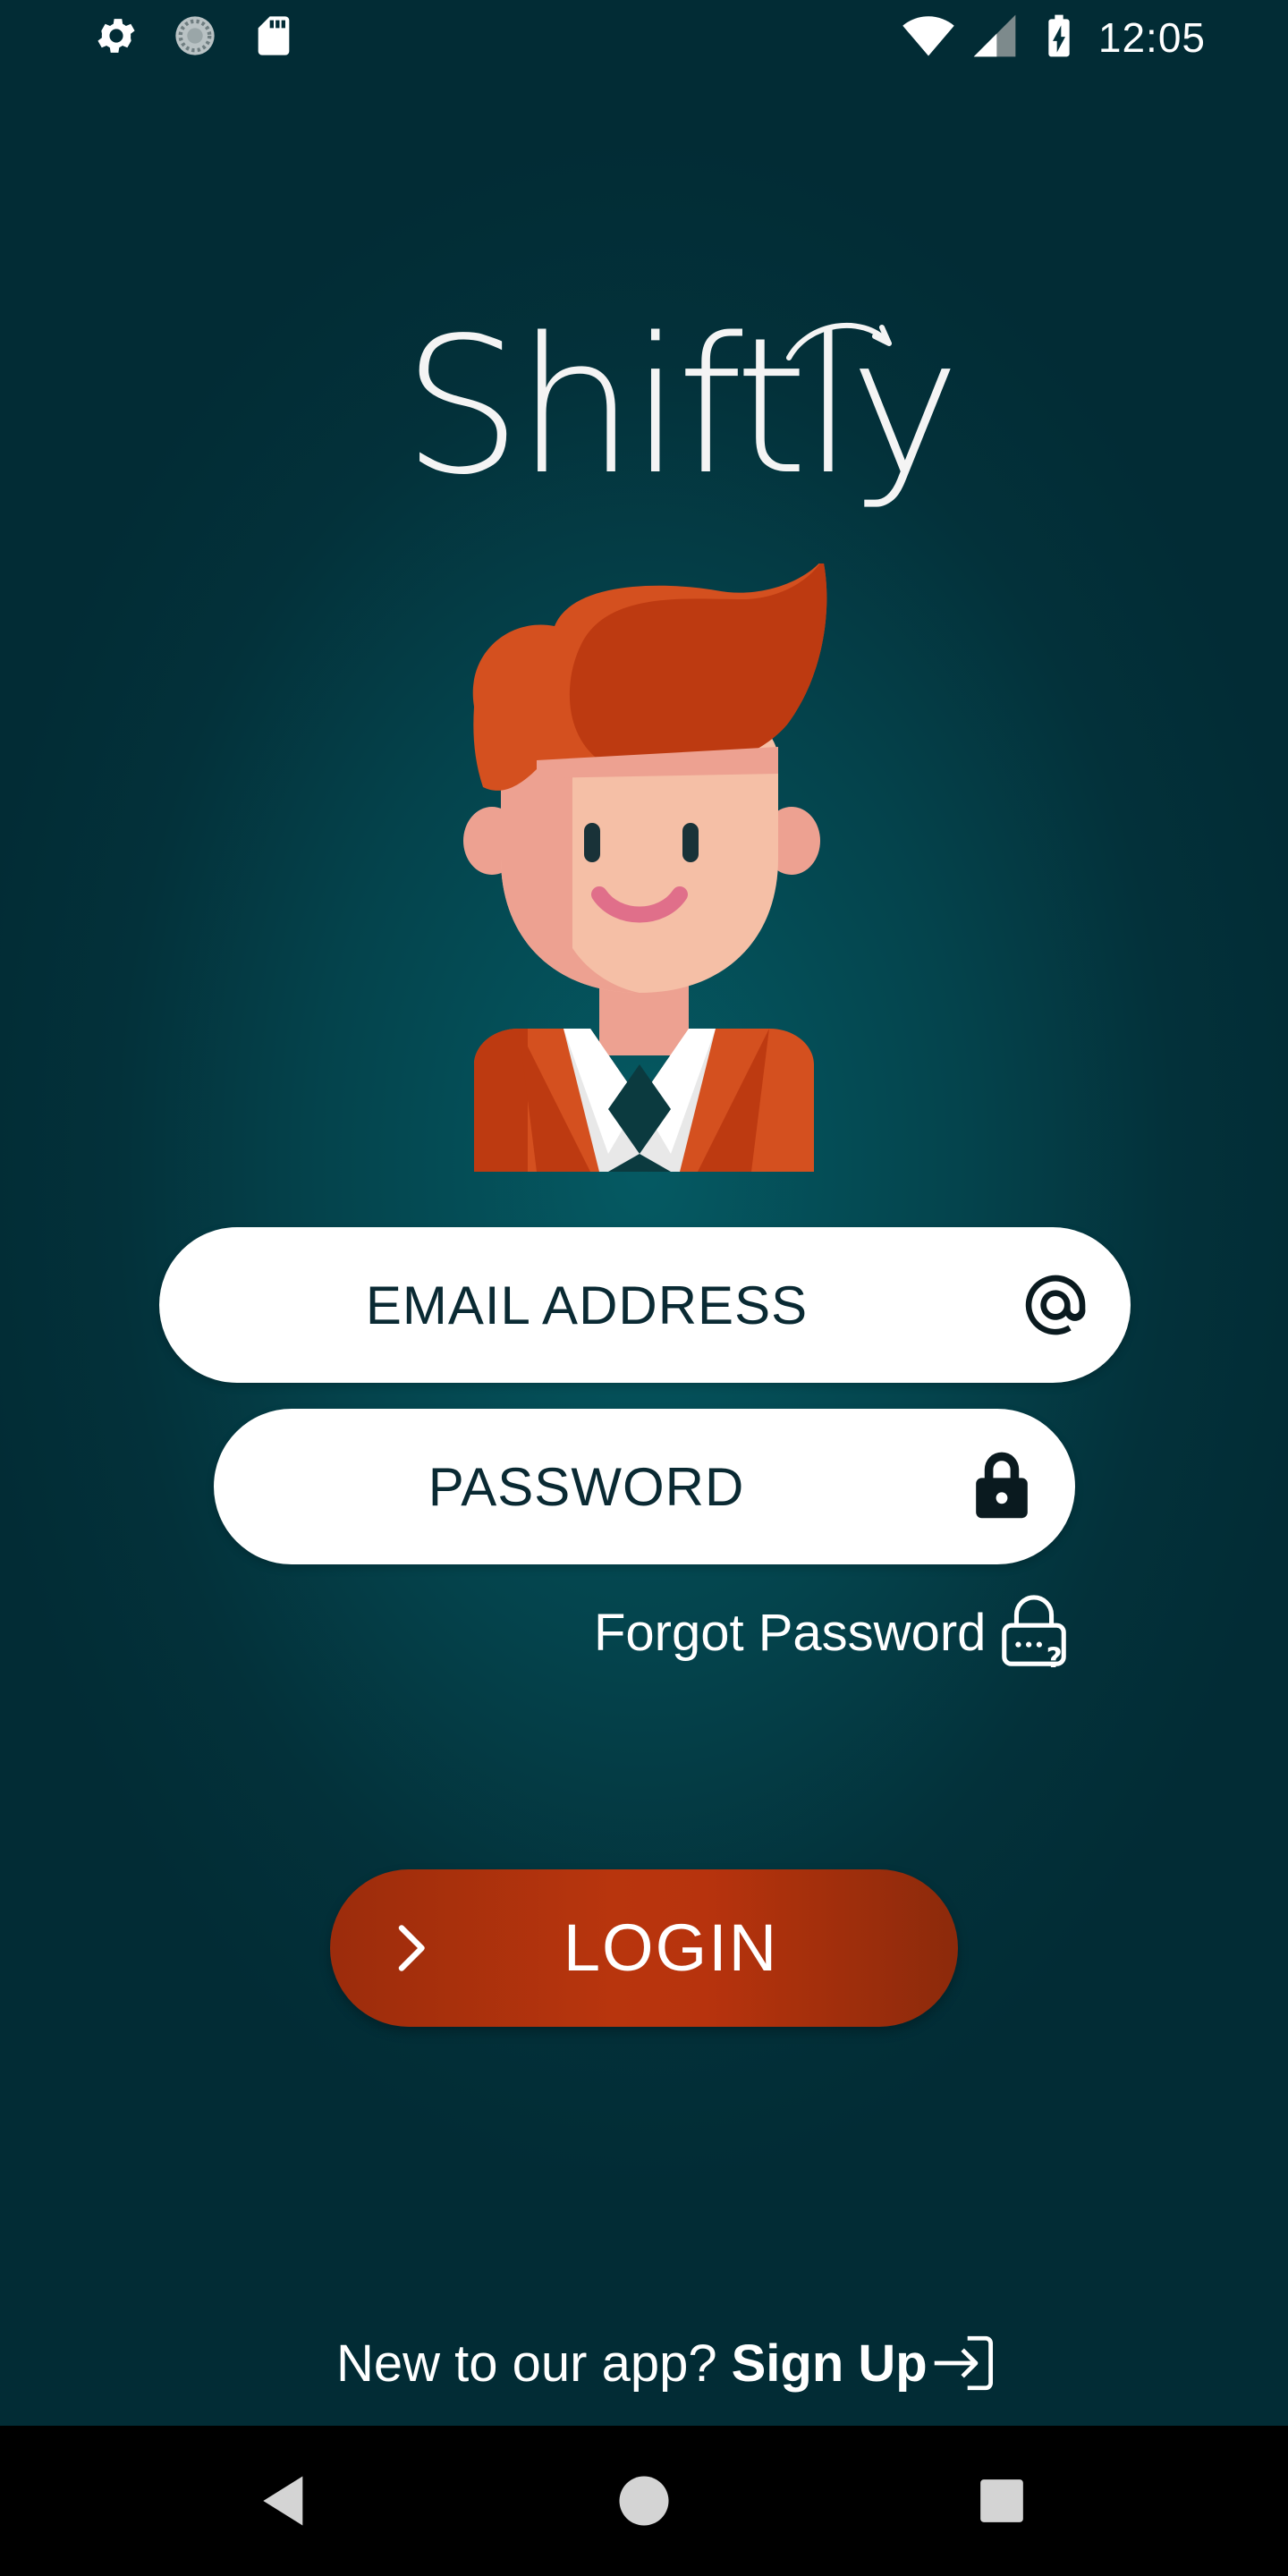 The height and width of the screenshot is (2576, 1288). Describe the element at coordinates (644, 37) in the screenshot. I see `status-bar: 12:05` at that location.